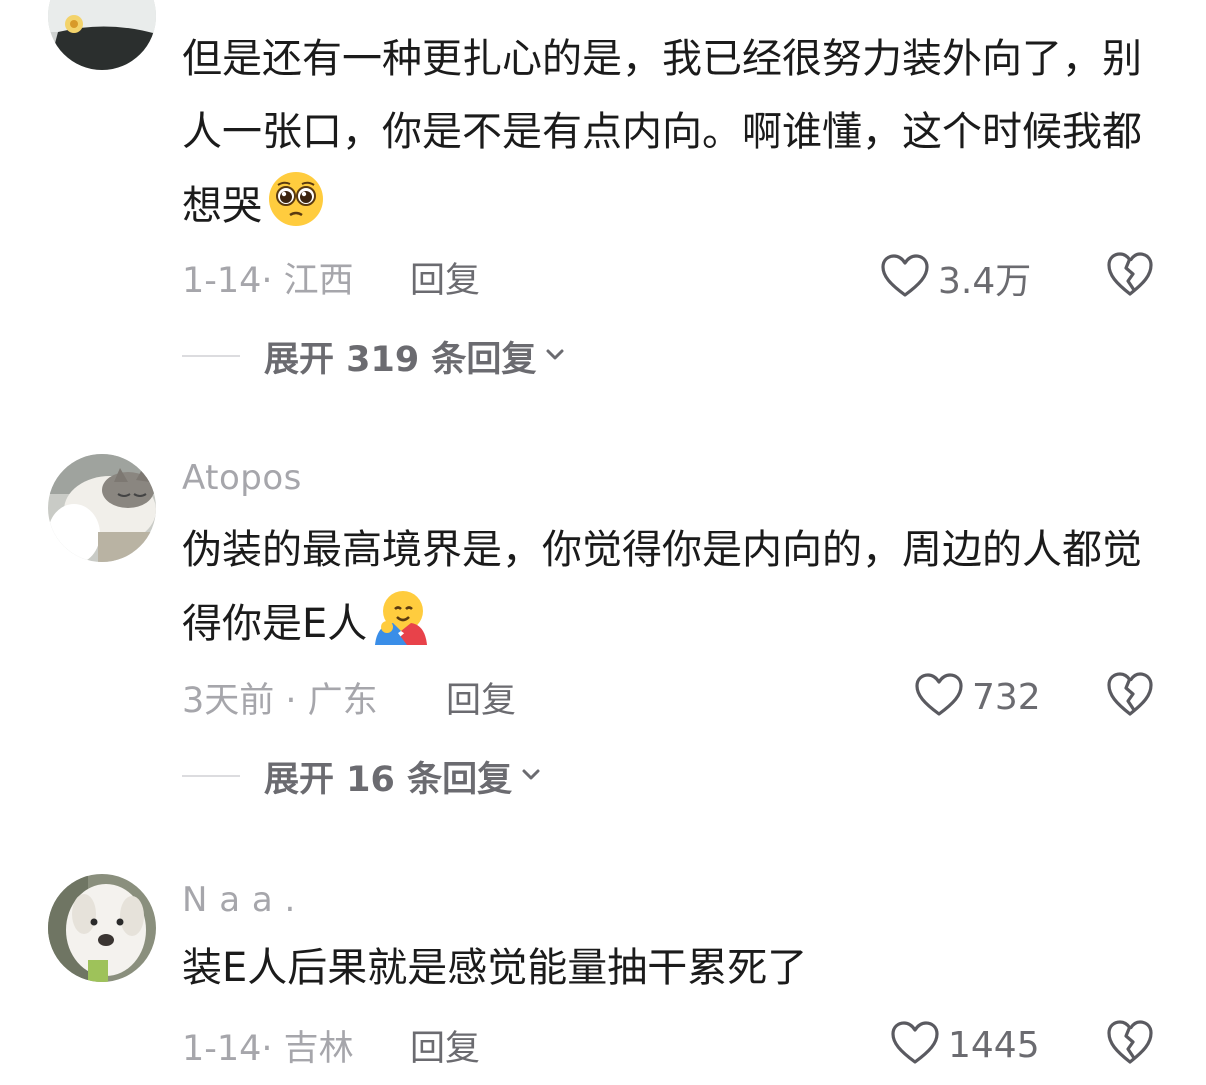 The image size is (1206, 1085). I want to click on comment-text-content: 伪装的最高境界是，你觉得你是内向的，周边的人都觉得你是E人, so click(662, 587).